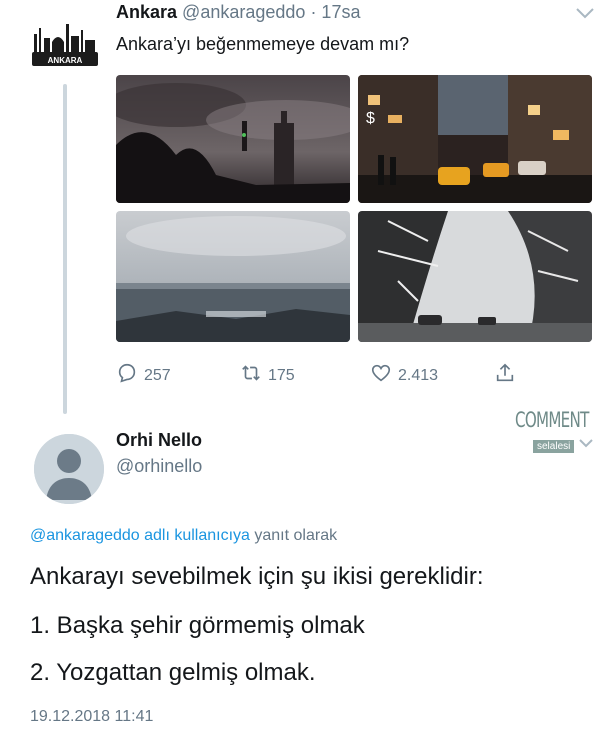  What do you see at coordinates (233, 276) in the screenshot?
I see `photo-city-panorama` at bounding box center [233, 276].